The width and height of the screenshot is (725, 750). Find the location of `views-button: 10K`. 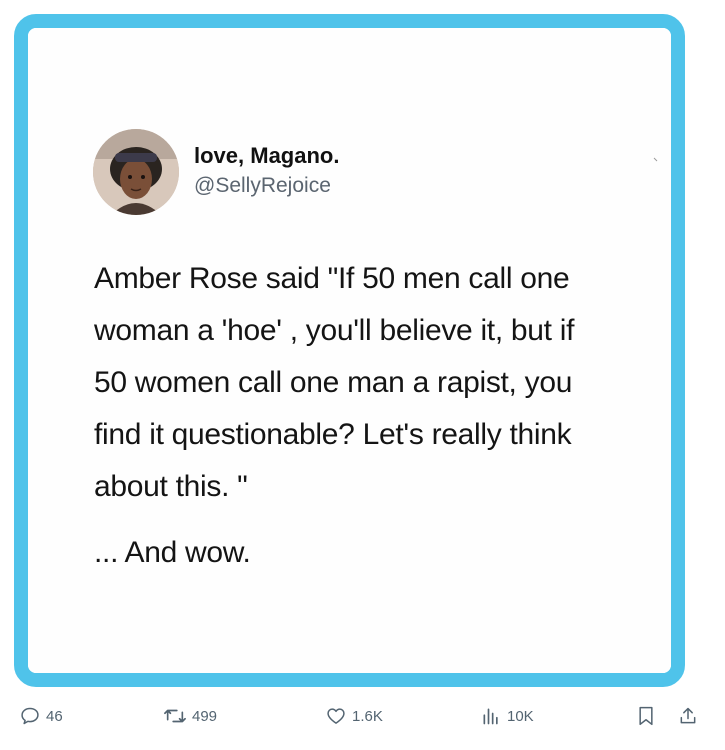

views-button: 10K is located at coordinates (507, 716).